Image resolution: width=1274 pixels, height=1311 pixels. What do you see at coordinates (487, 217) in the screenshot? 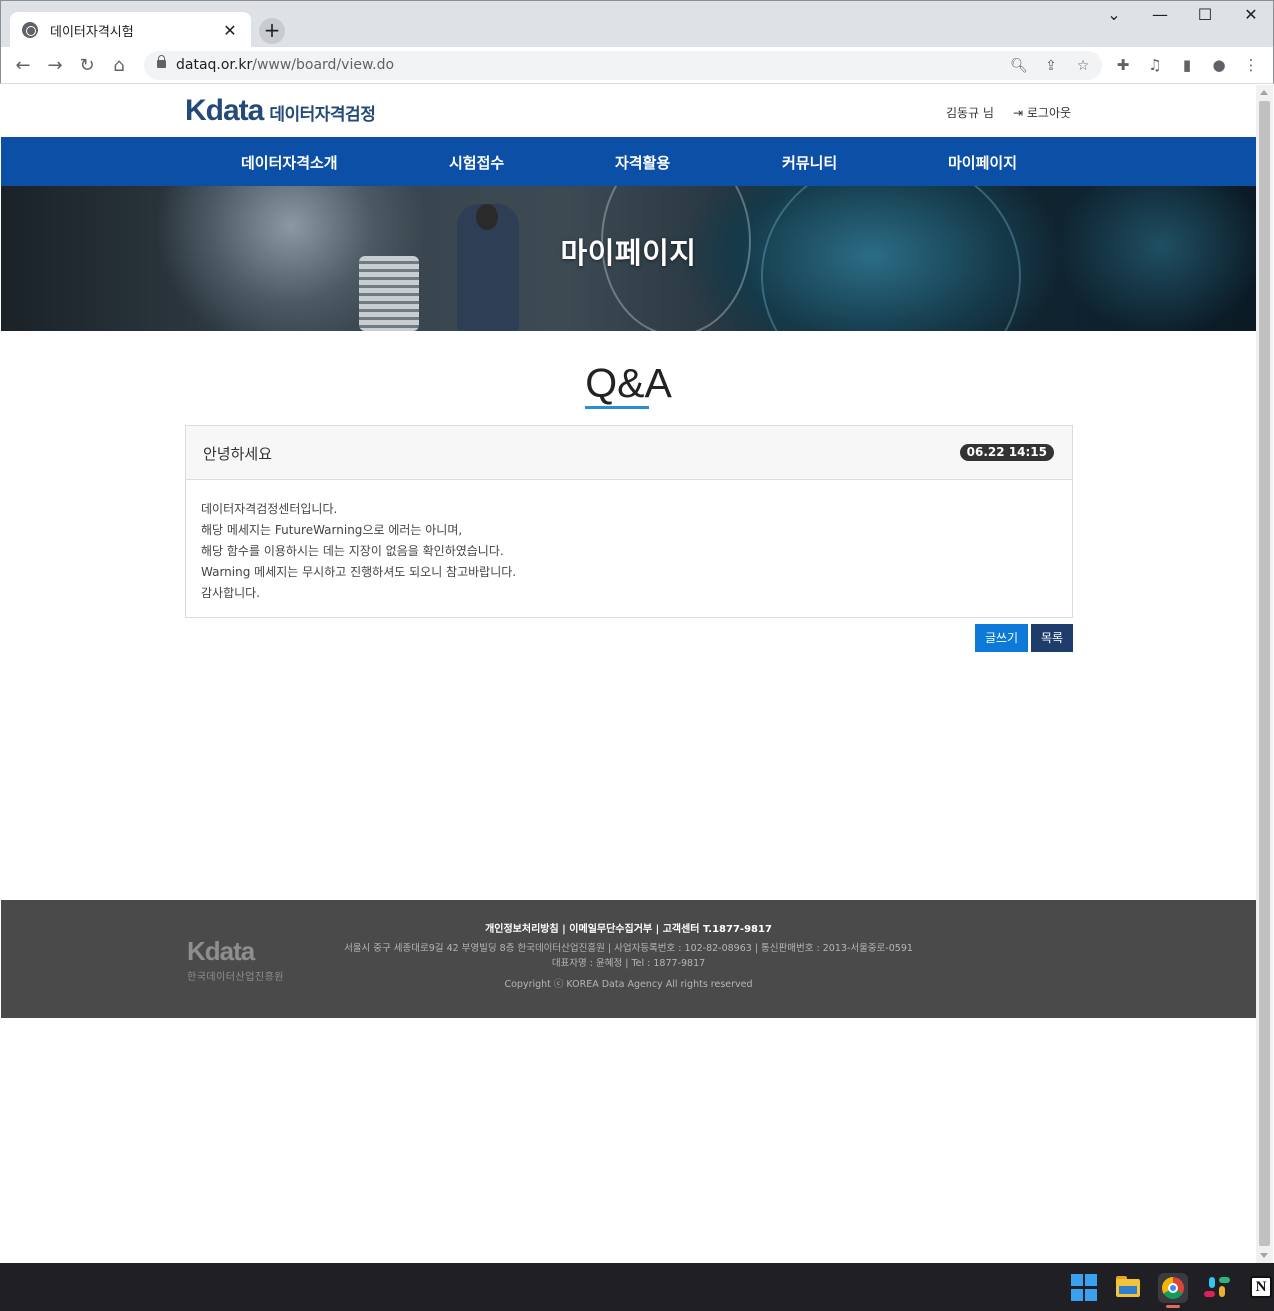
I see `businessman-head-image` at bounding box center [487, 217].